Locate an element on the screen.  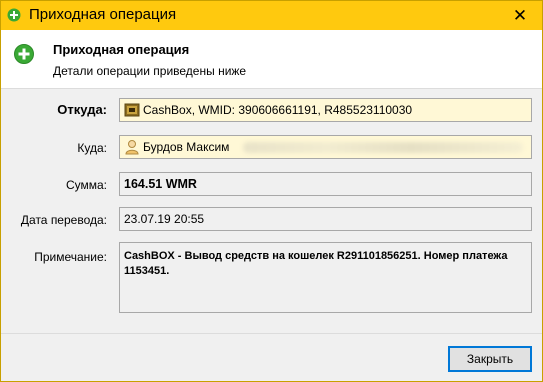
header-subtitle: Детали операции приведены ниже is located at coordinates (150, 71).